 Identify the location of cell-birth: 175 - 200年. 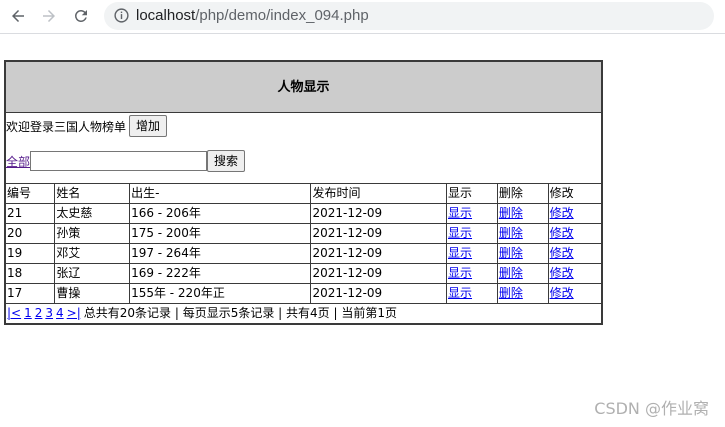
(220, 233).